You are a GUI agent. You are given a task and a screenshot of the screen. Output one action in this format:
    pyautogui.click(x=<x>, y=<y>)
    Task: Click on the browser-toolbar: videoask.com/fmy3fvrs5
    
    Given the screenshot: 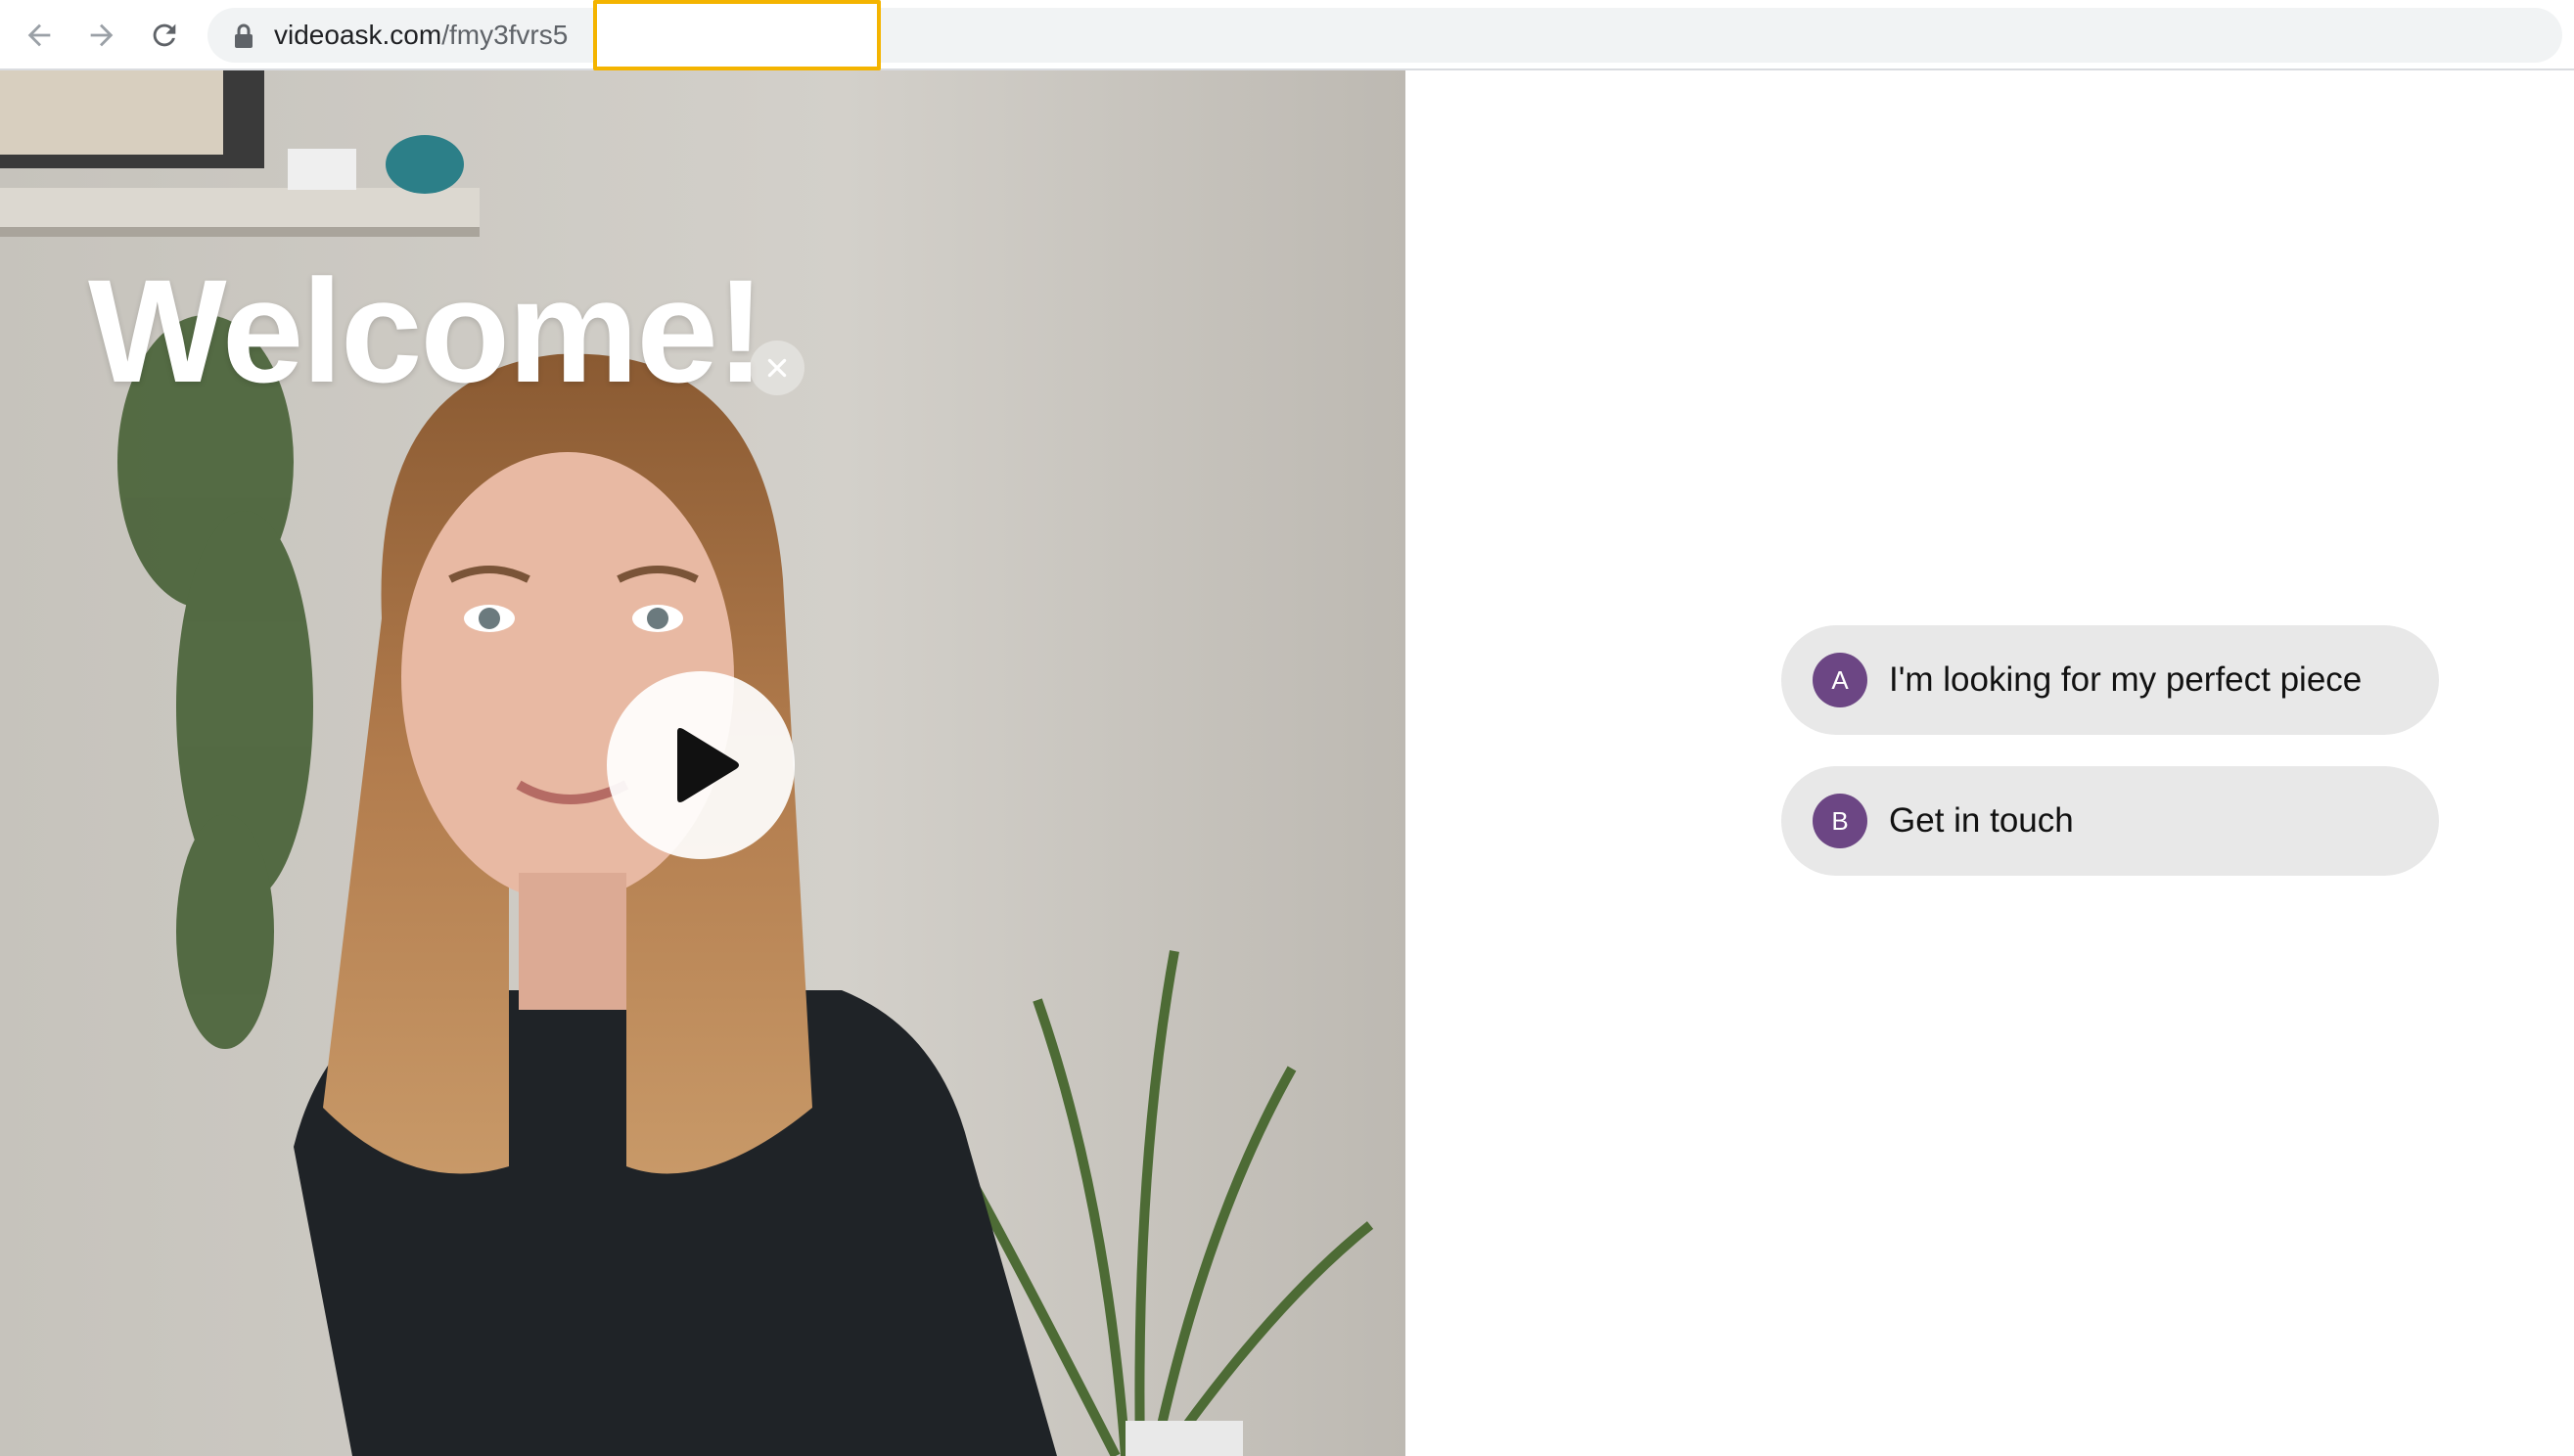 What is the action you would take?
    pyautogui.click(x=1287, y=35)
    